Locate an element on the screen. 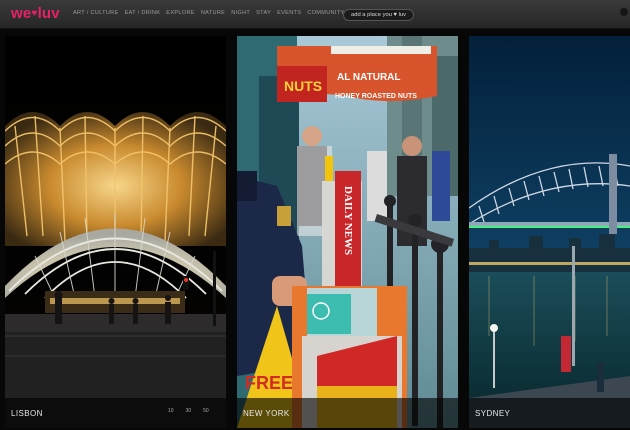  shop-sign-line2: HONEY ROASTED NUTS is located at coordinates (376, 96).